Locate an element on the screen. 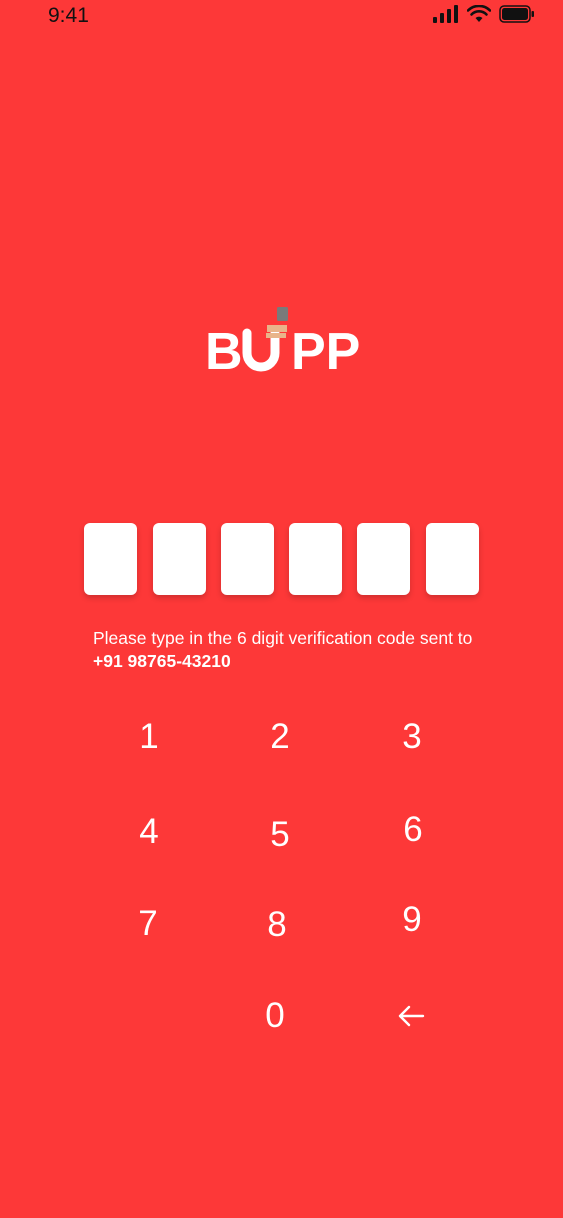  backspace-button is located at coordinates (411, 1016).